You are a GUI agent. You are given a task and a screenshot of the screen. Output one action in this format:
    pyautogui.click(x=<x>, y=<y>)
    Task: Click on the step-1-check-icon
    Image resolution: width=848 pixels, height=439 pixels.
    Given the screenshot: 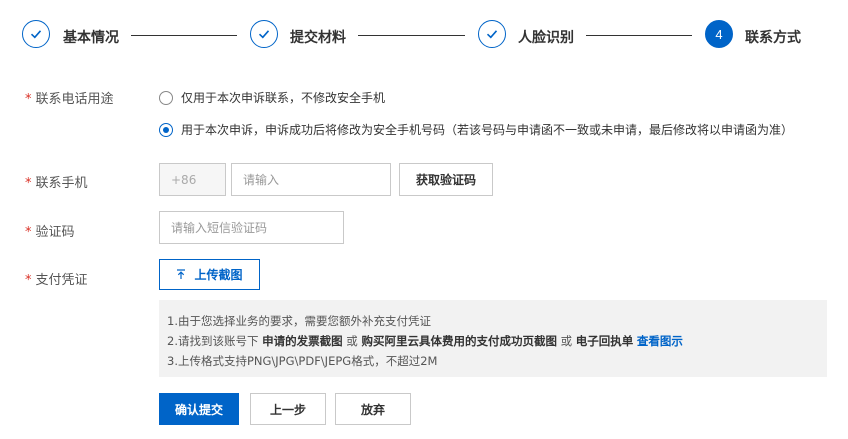 What is the action you would take?
    pyautogui.click(x=36, y=34)
    